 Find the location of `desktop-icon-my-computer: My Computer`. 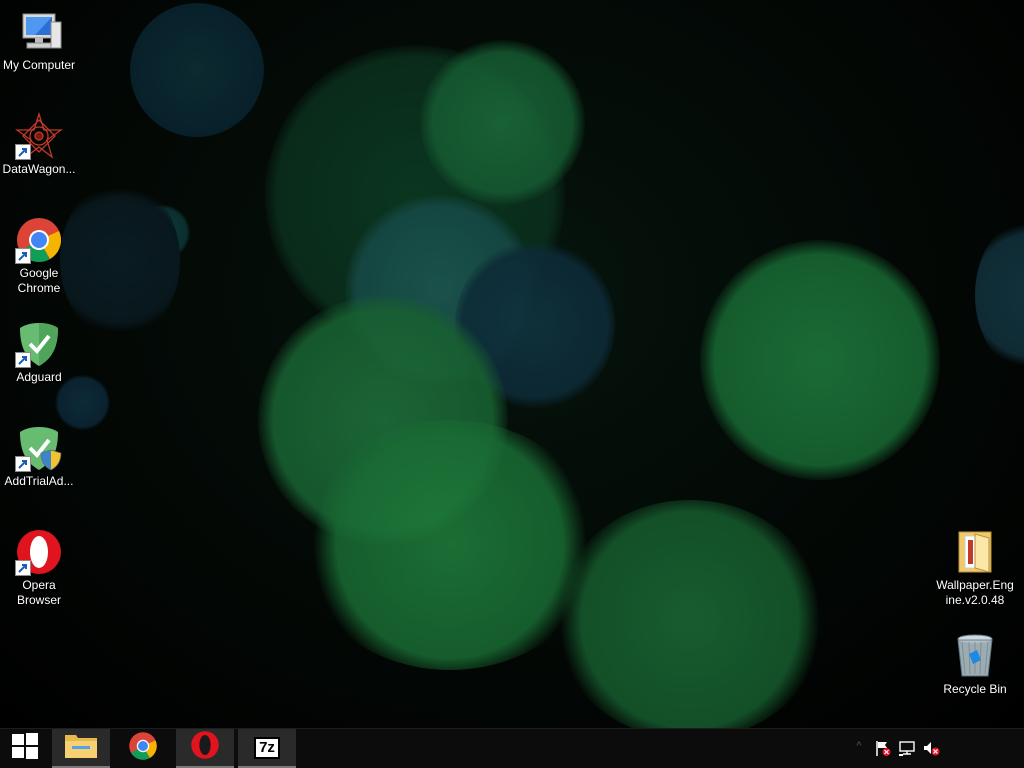

desktop-icon-my-computer: My Computer is located at coordinates (39, 40).